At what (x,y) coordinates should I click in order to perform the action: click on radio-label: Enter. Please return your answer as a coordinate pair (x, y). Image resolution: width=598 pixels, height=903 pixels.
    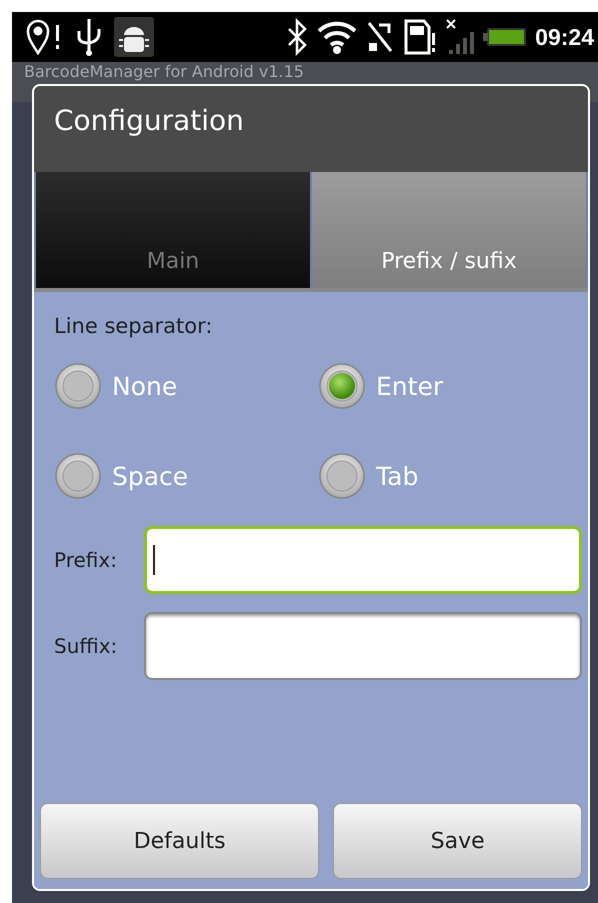
    Looking at the image, I should click on (410, 386).